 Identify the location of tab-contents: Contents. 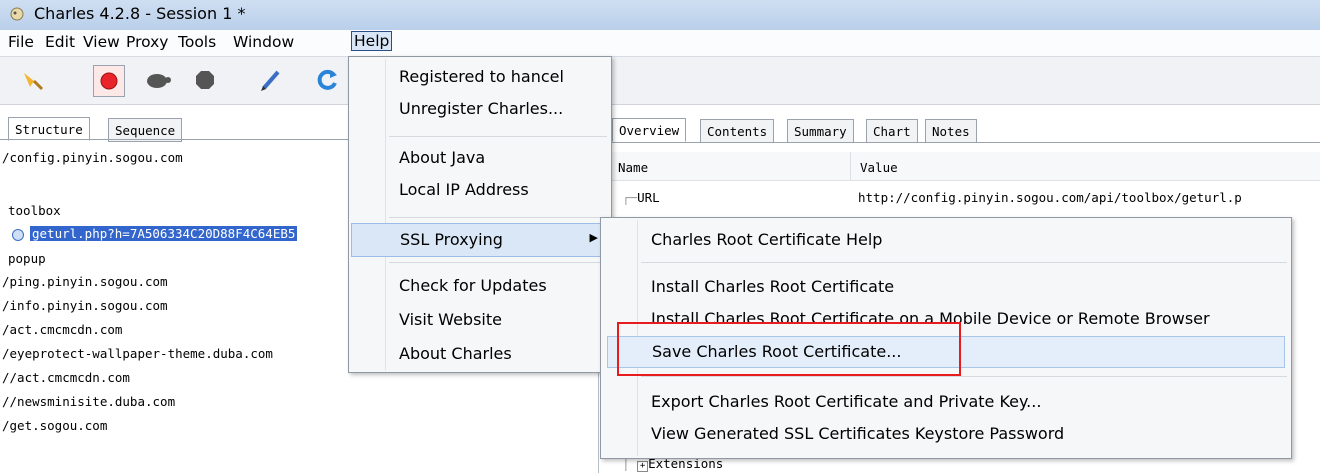
(737, 131).